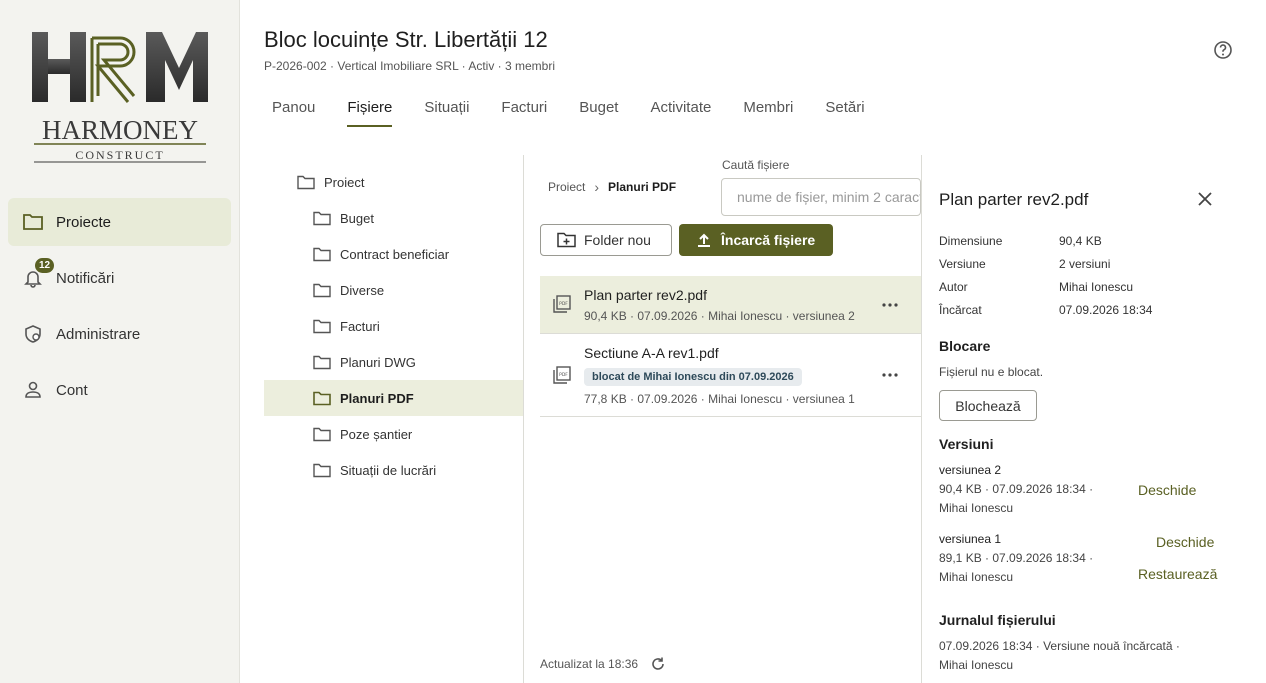 The image size is (1266, 683). Describe the element at coordinates (120, 130) in the screenshot. I see `logo-name: HARMONEY` at that location.